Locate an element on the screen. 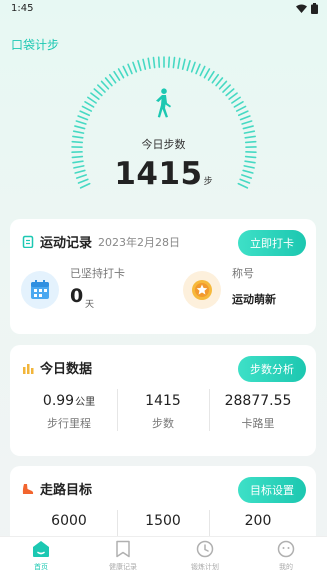 The height and width of the screenshot is (581, 327). goal-value-3: 200 is located at coordinates (258, 521).